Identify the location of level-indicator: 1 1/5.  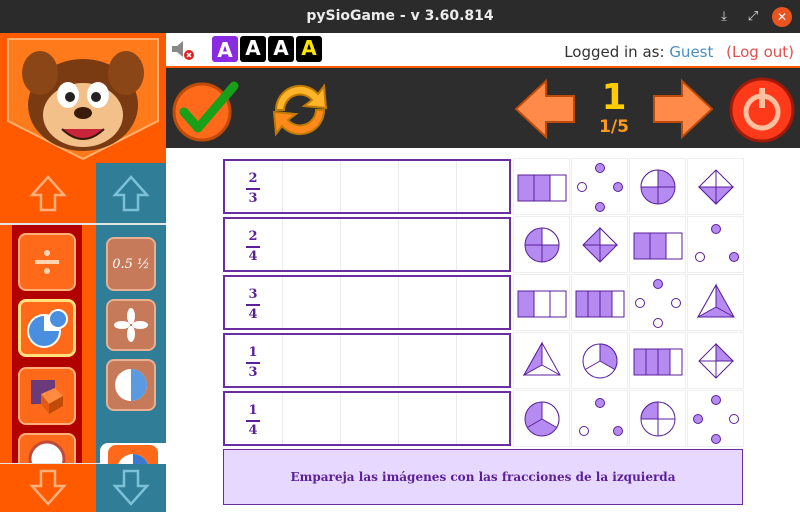
(614, 107).